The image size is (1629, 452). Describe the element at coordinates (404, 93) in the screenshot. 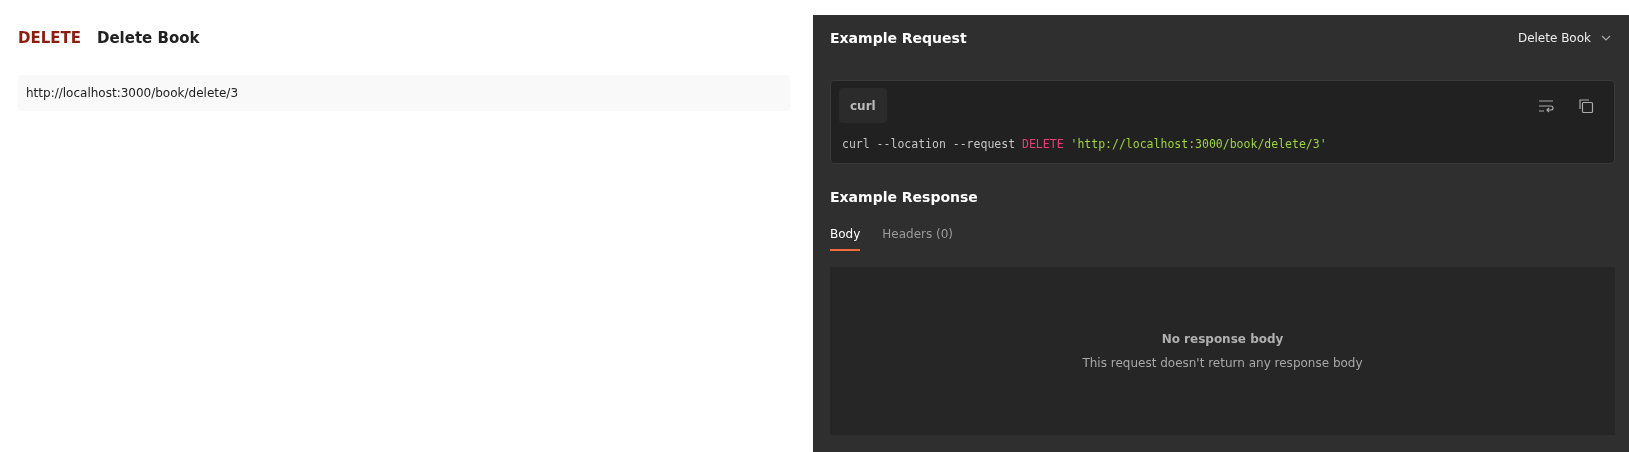

I see `url-field: http://localhost:3000/book/delete/3` at that location.